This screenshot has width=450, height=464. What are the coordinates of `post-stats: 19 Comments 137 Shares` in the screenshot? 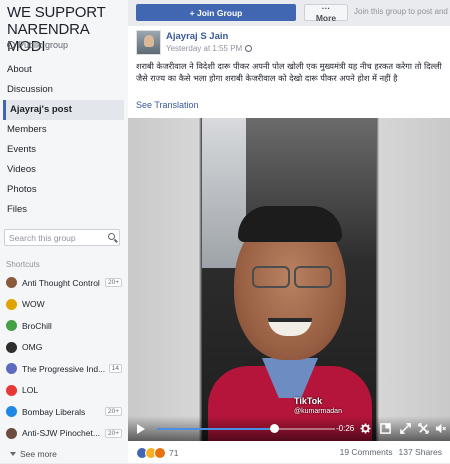 It's located at (391, 452).